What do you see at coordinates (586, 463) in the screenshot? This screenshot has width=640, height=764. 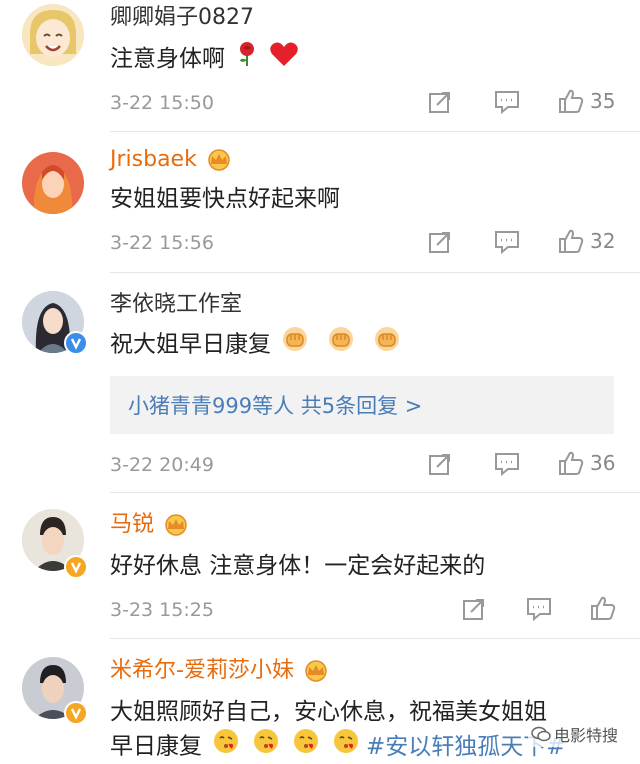 I see `like-button: 36` at bounding box center [586, 463].